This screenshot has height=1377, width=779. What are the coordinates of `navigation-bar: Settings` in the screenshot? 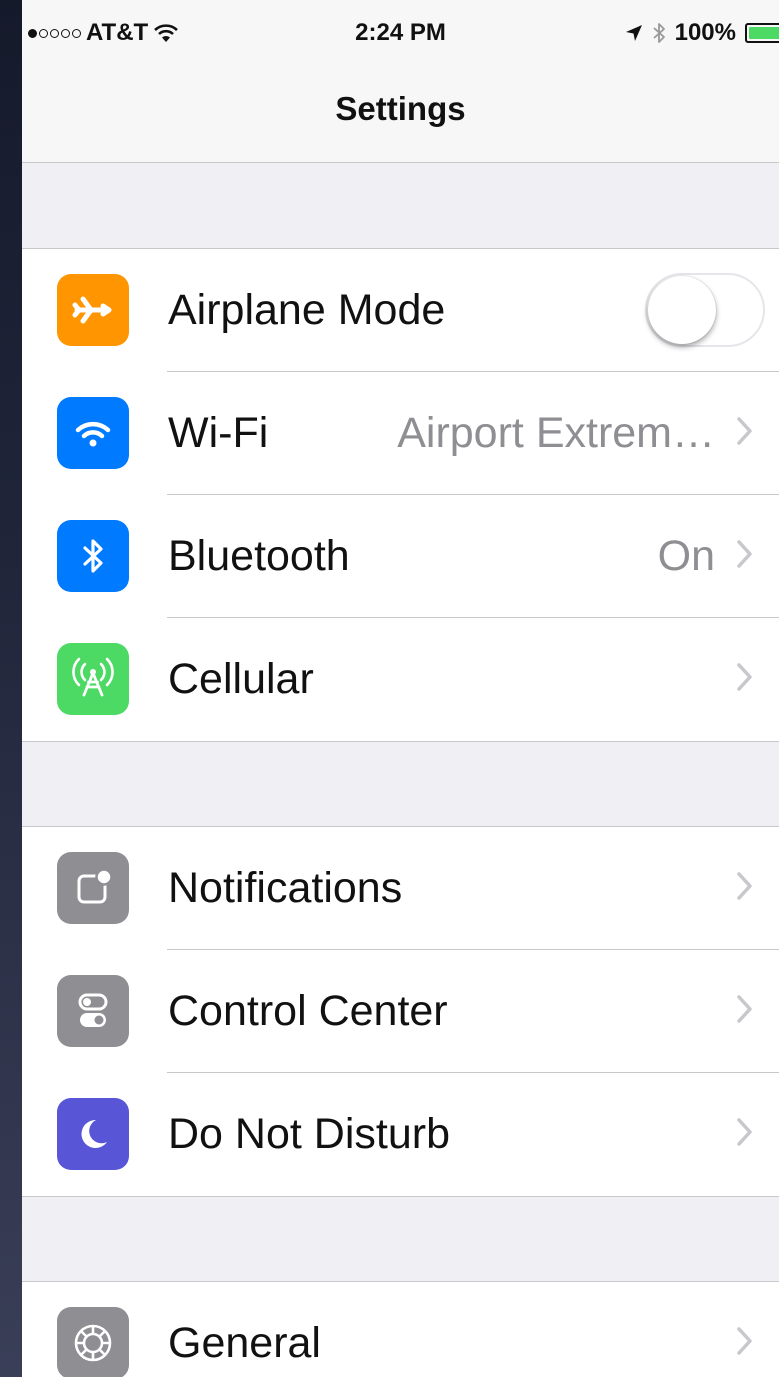 It's located at (400, 115).